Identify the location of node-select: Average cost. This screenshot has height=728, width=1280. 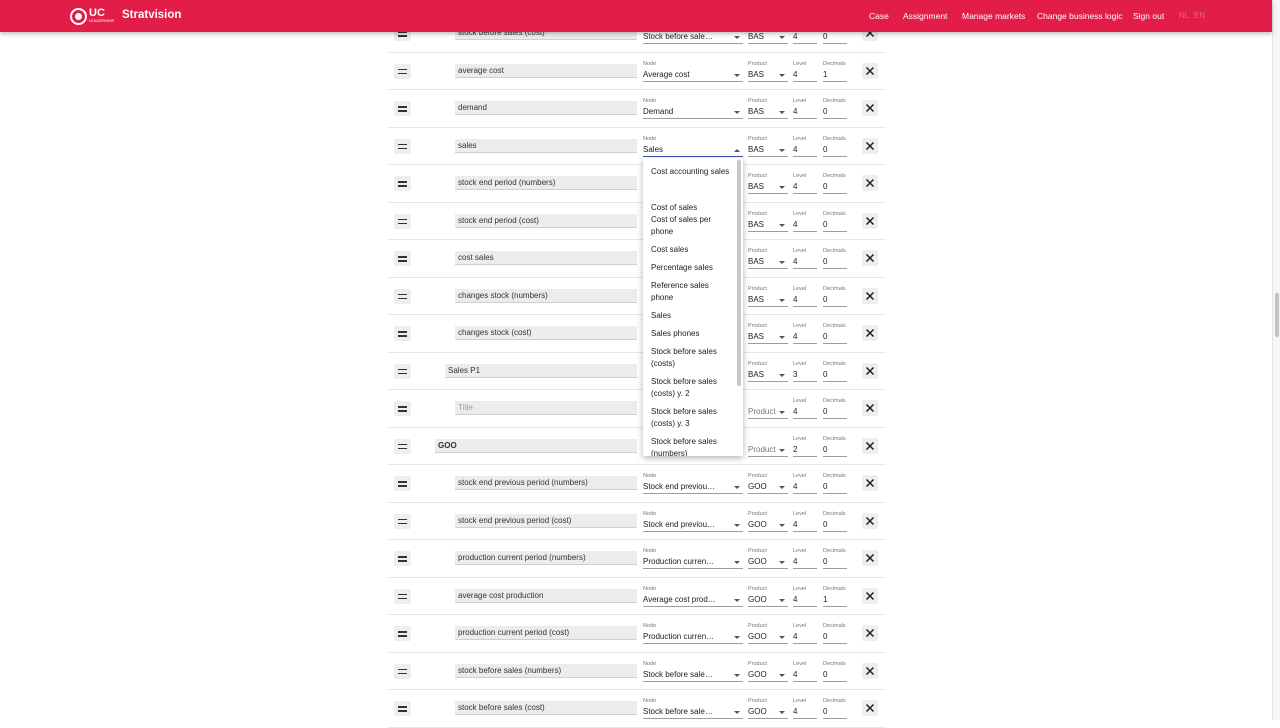
(693, 75).